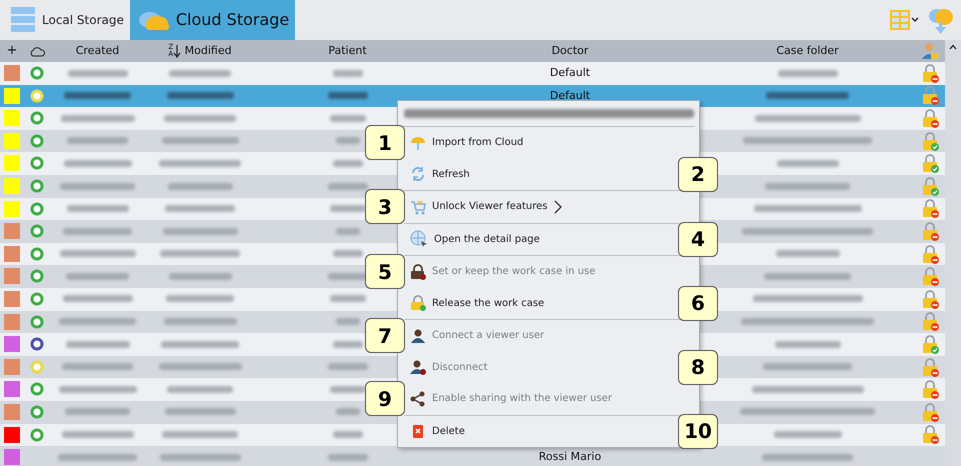  Describe the element at coordinates (418, 336) in the screenshot. I see `user-icon` at that location.